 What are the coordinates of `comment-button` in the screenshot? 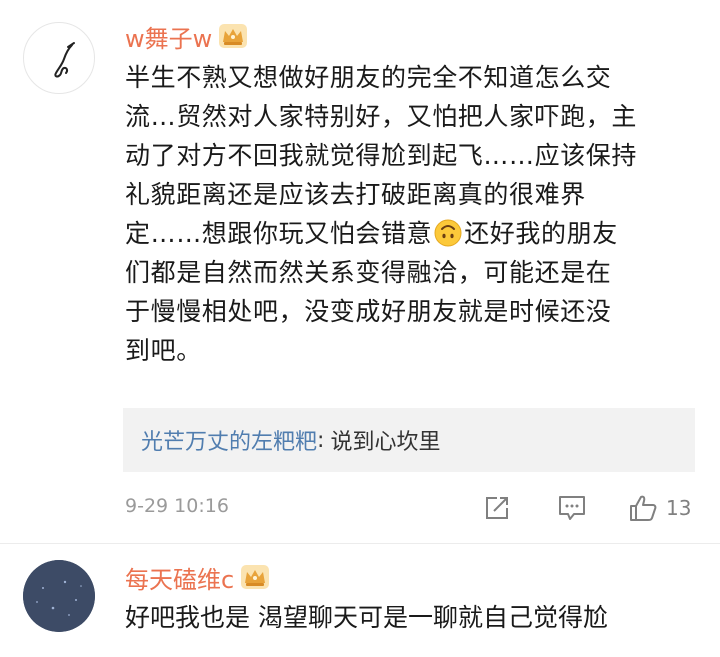 It's located at (572, 508).